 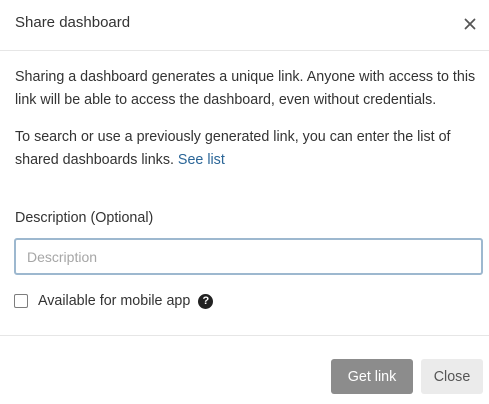 I want to click on mobile-app-checkbox, so click(x=21, y=301).